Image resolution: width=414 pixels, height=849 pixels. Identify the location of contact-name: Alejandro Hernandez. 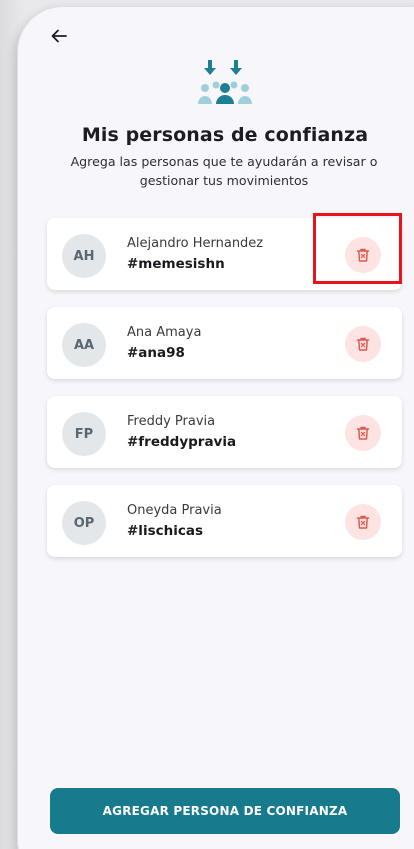
(195, 243).